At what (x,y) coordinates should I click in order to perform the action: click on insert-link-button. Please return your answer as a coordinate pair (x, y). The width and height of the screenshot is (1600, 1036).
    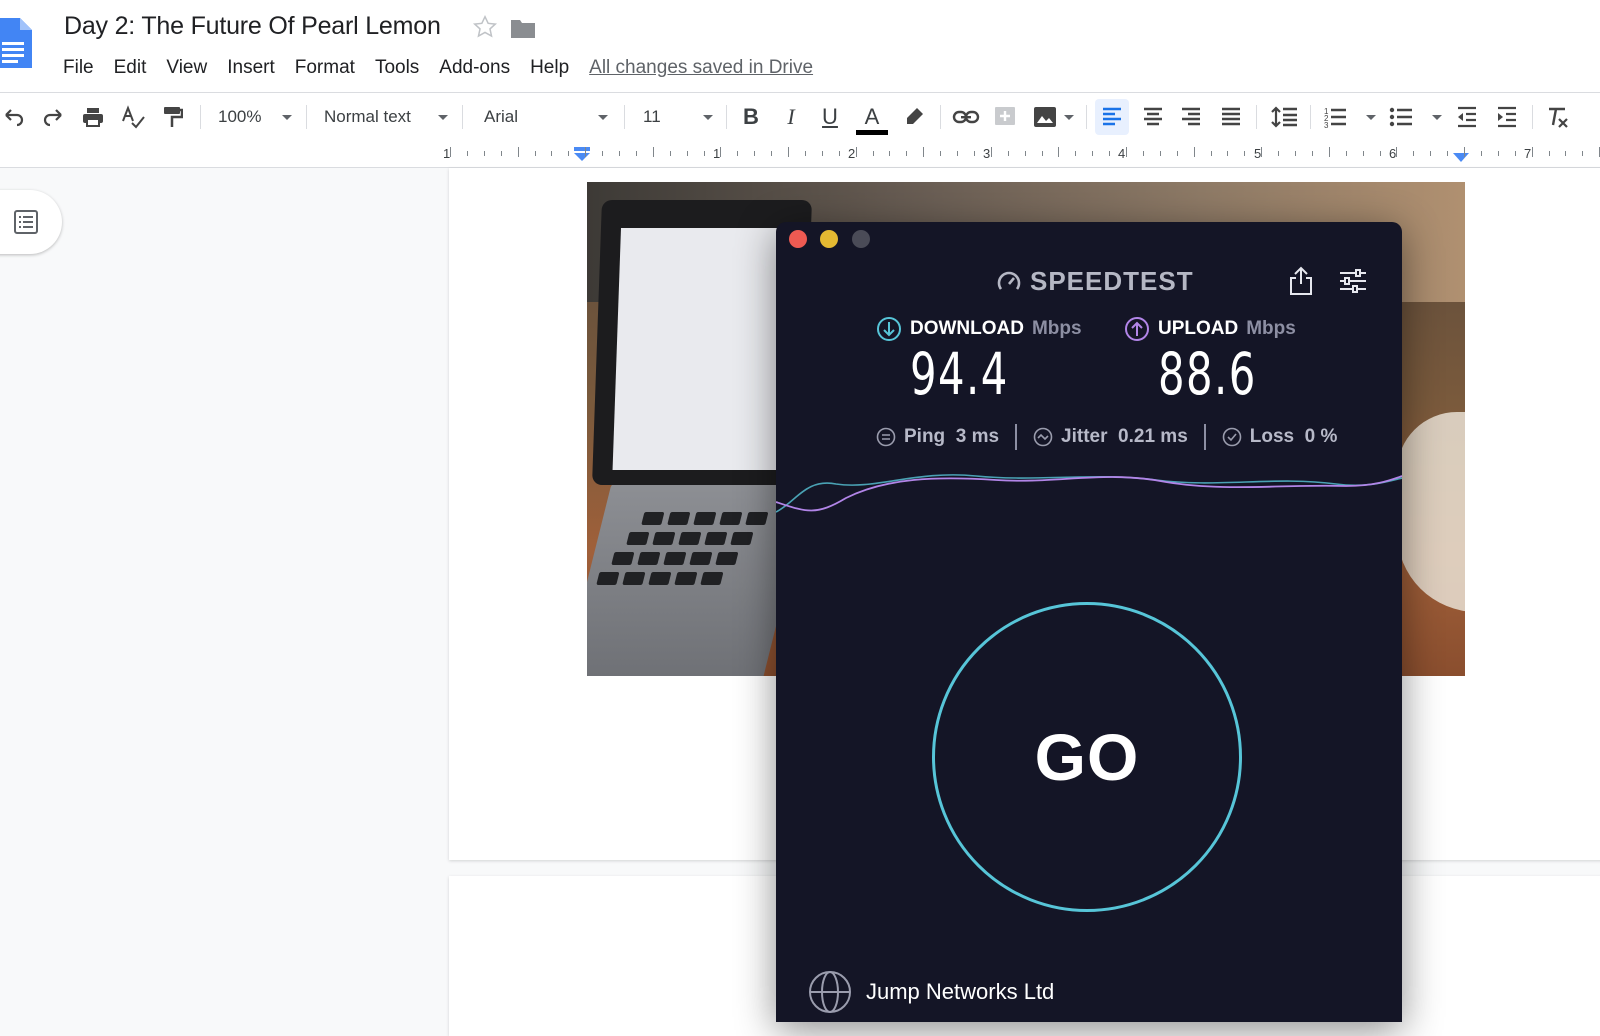
    Looking at the image, I should click on (966, 117).